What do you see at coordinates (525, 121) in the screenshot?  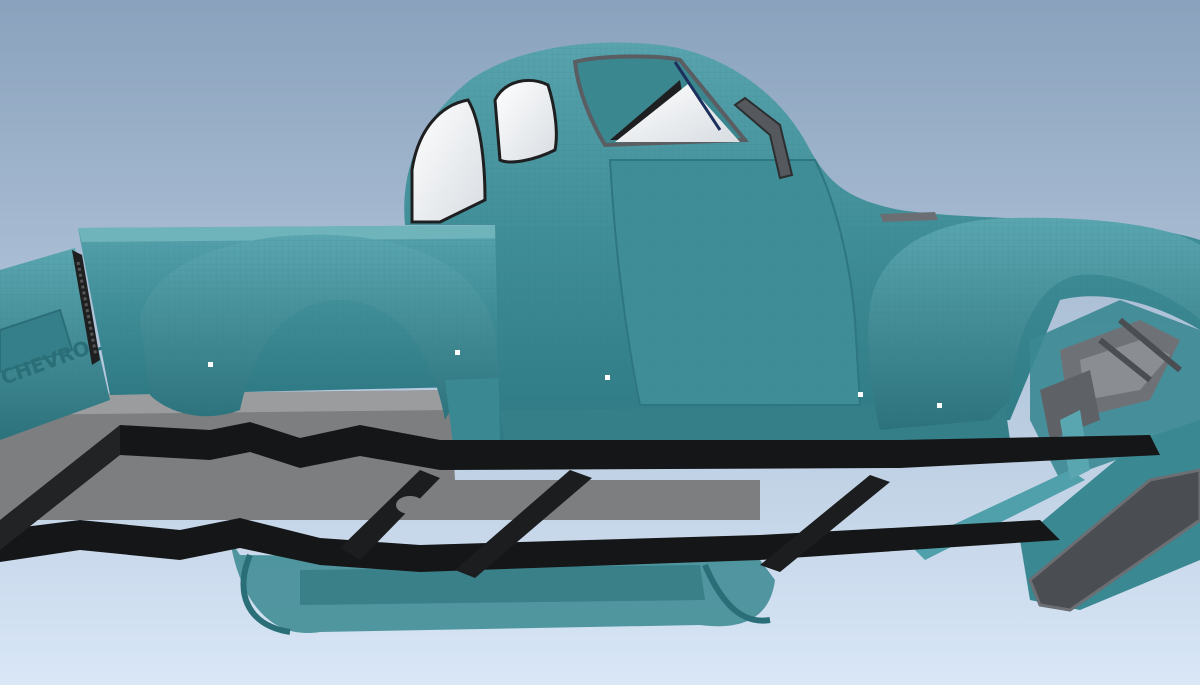 I see `rear-side-window` at bounding box center [525, 121].